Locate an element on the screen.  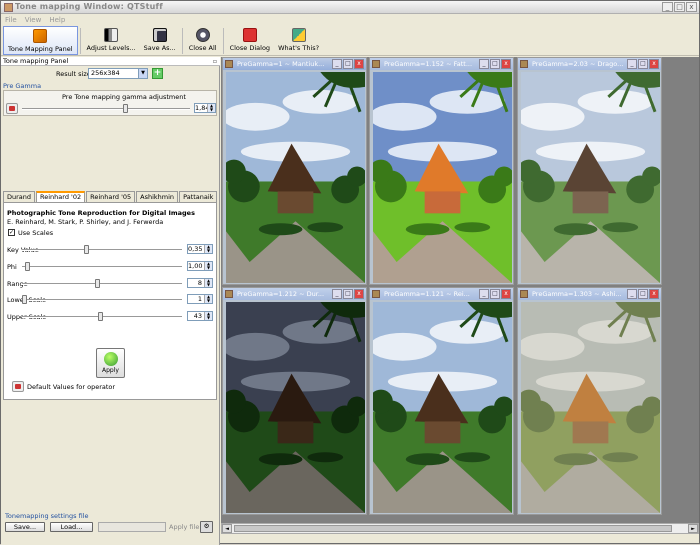
menu-help: Help is located at coordinates (57, 20).